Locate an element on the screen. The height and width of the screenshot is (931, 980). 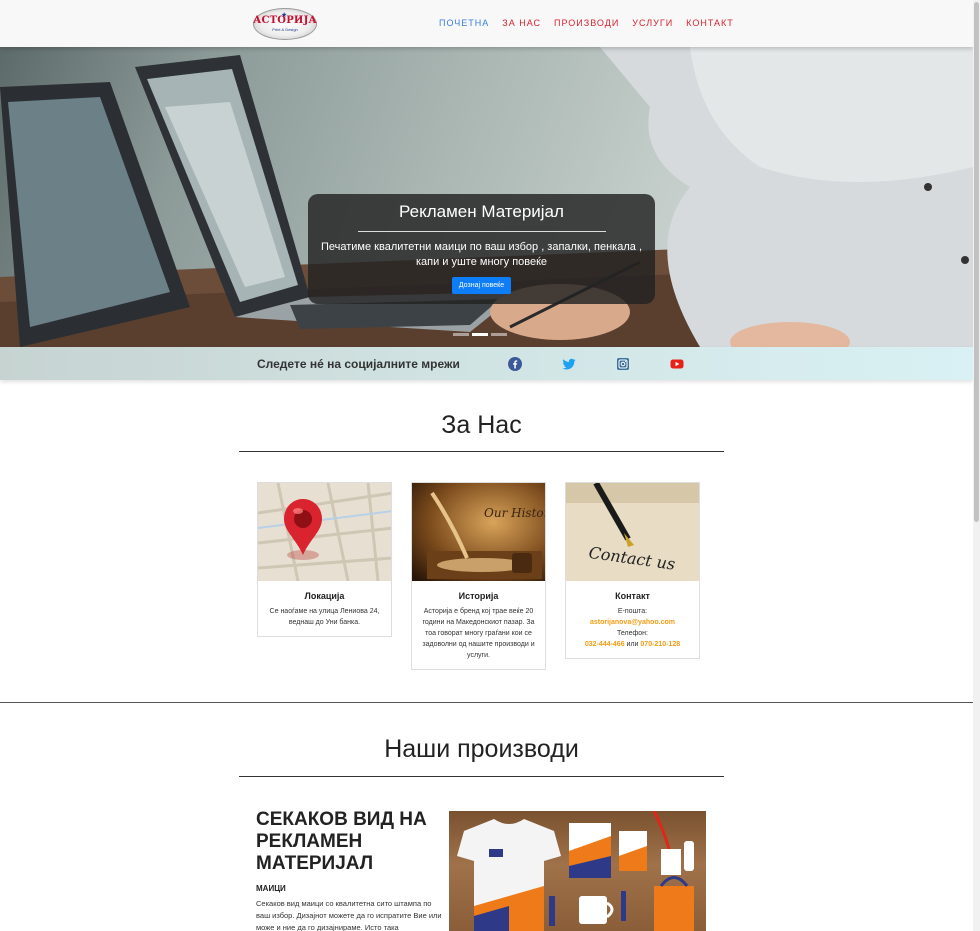
products-title-rule is located at coordinates (481, 776).